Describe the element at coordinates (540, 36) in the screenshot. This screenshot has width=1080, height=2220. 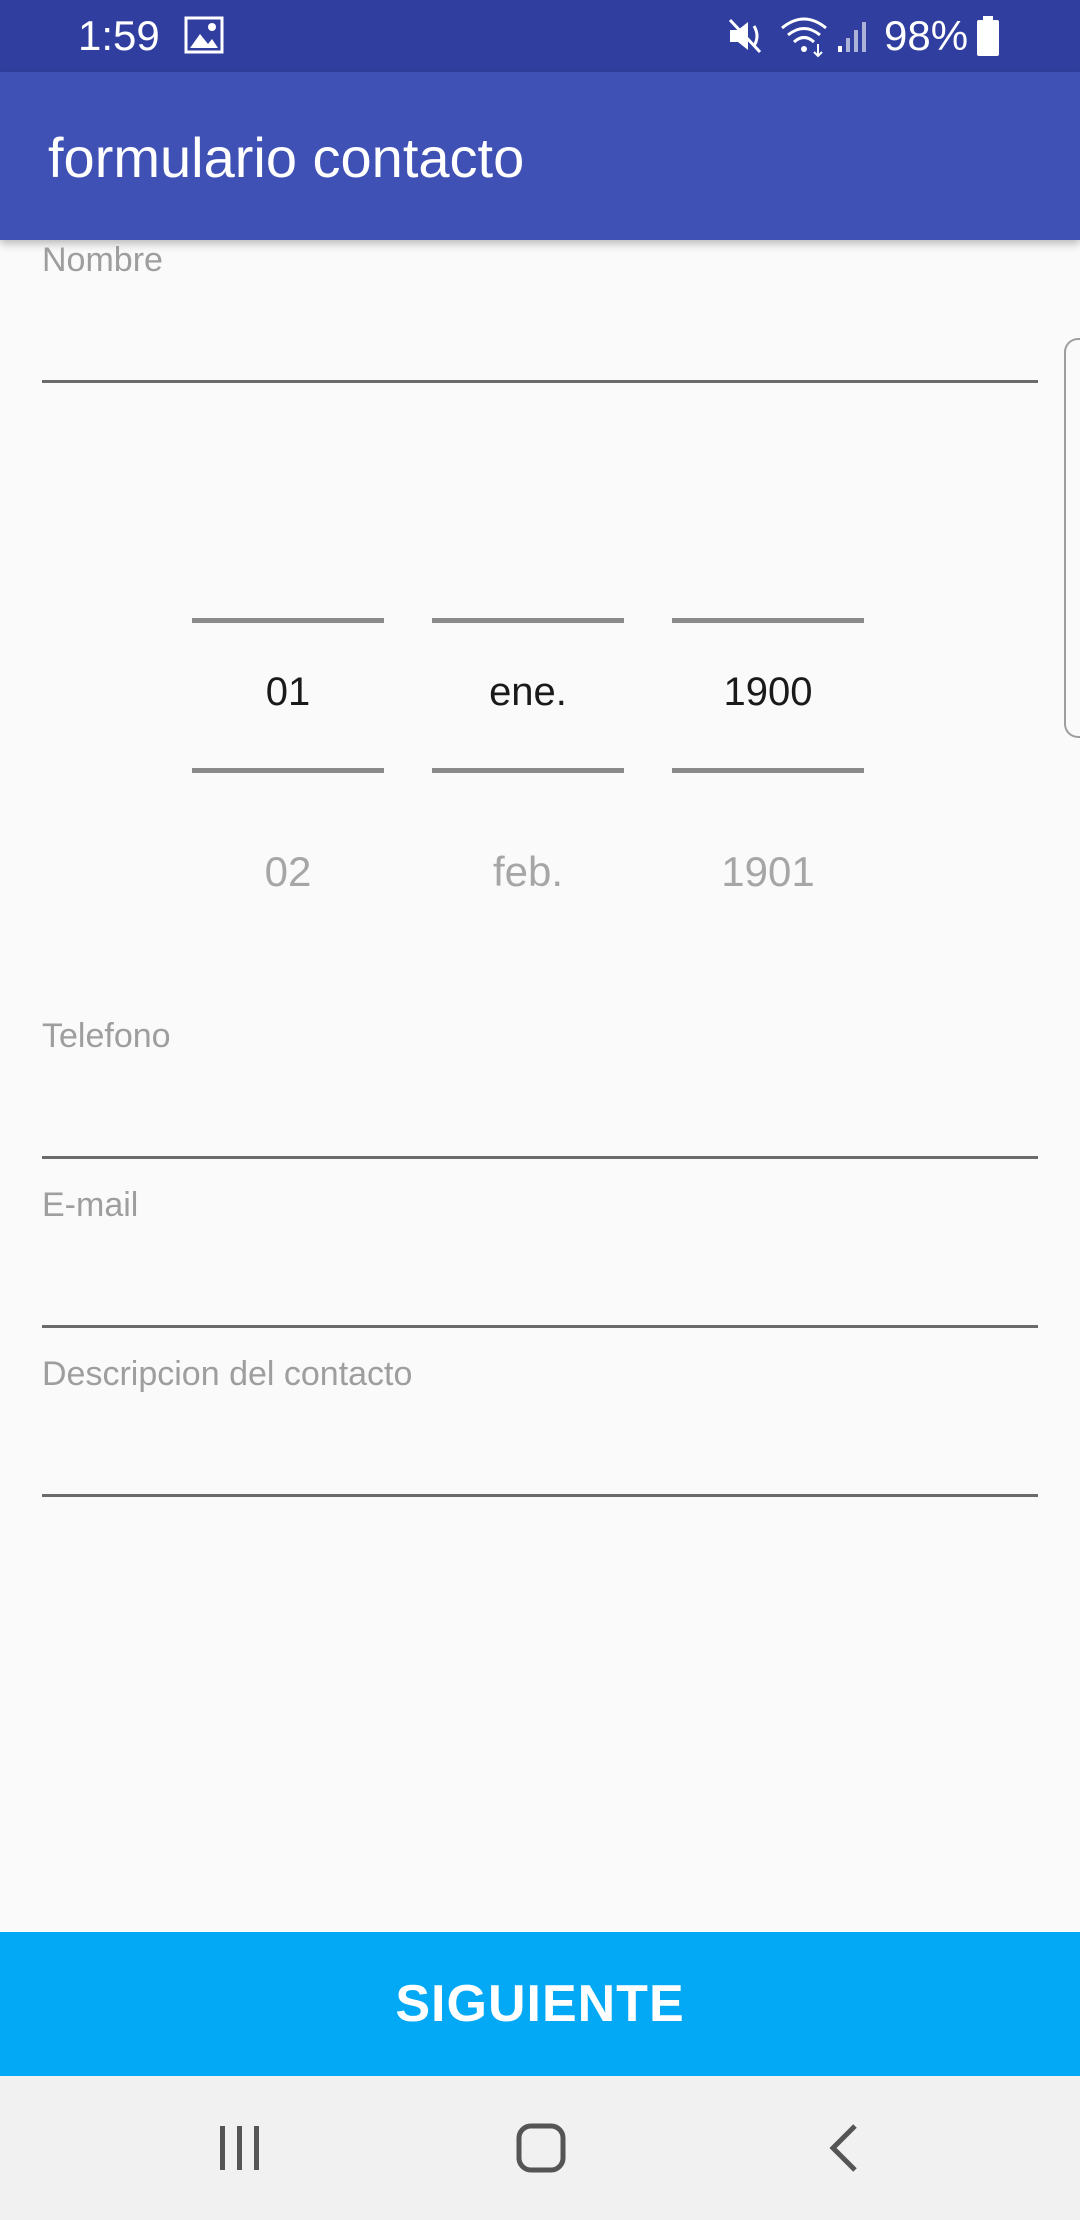
I see `status-bar: 1:59 98%` at that location.